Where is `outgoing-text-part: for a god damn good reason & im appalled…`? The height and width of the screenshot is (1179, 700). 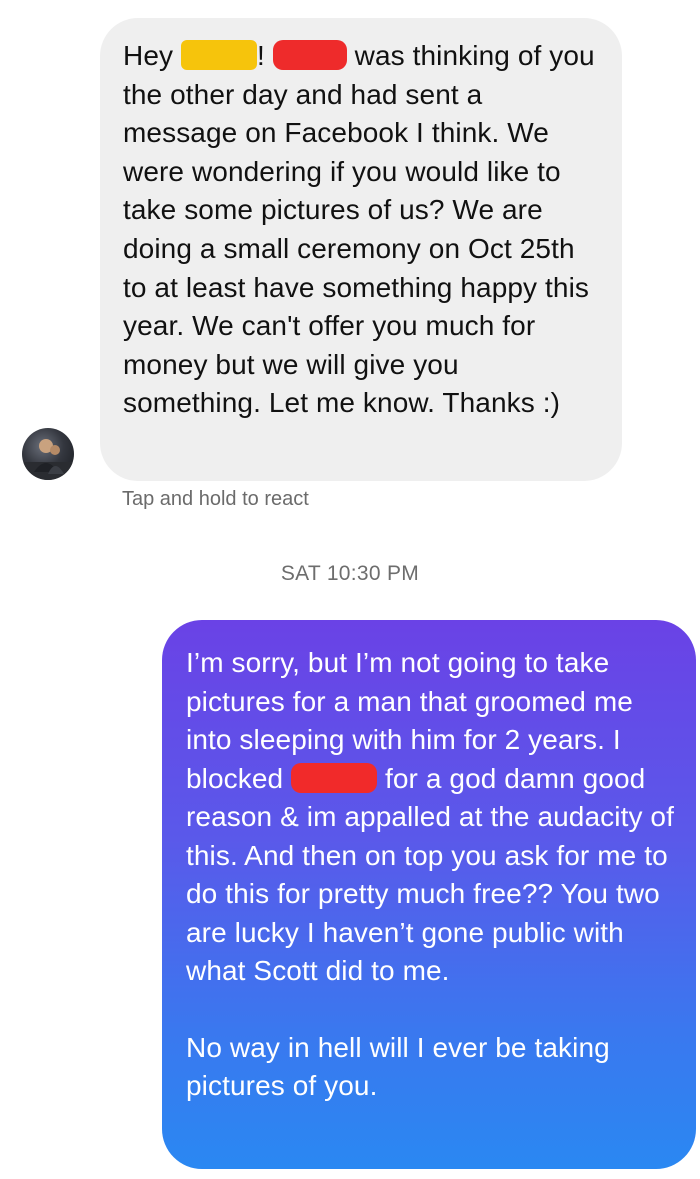
outgoing-text-part: for a god damn good reason & im appalled… is located at coordinates (430, 874).